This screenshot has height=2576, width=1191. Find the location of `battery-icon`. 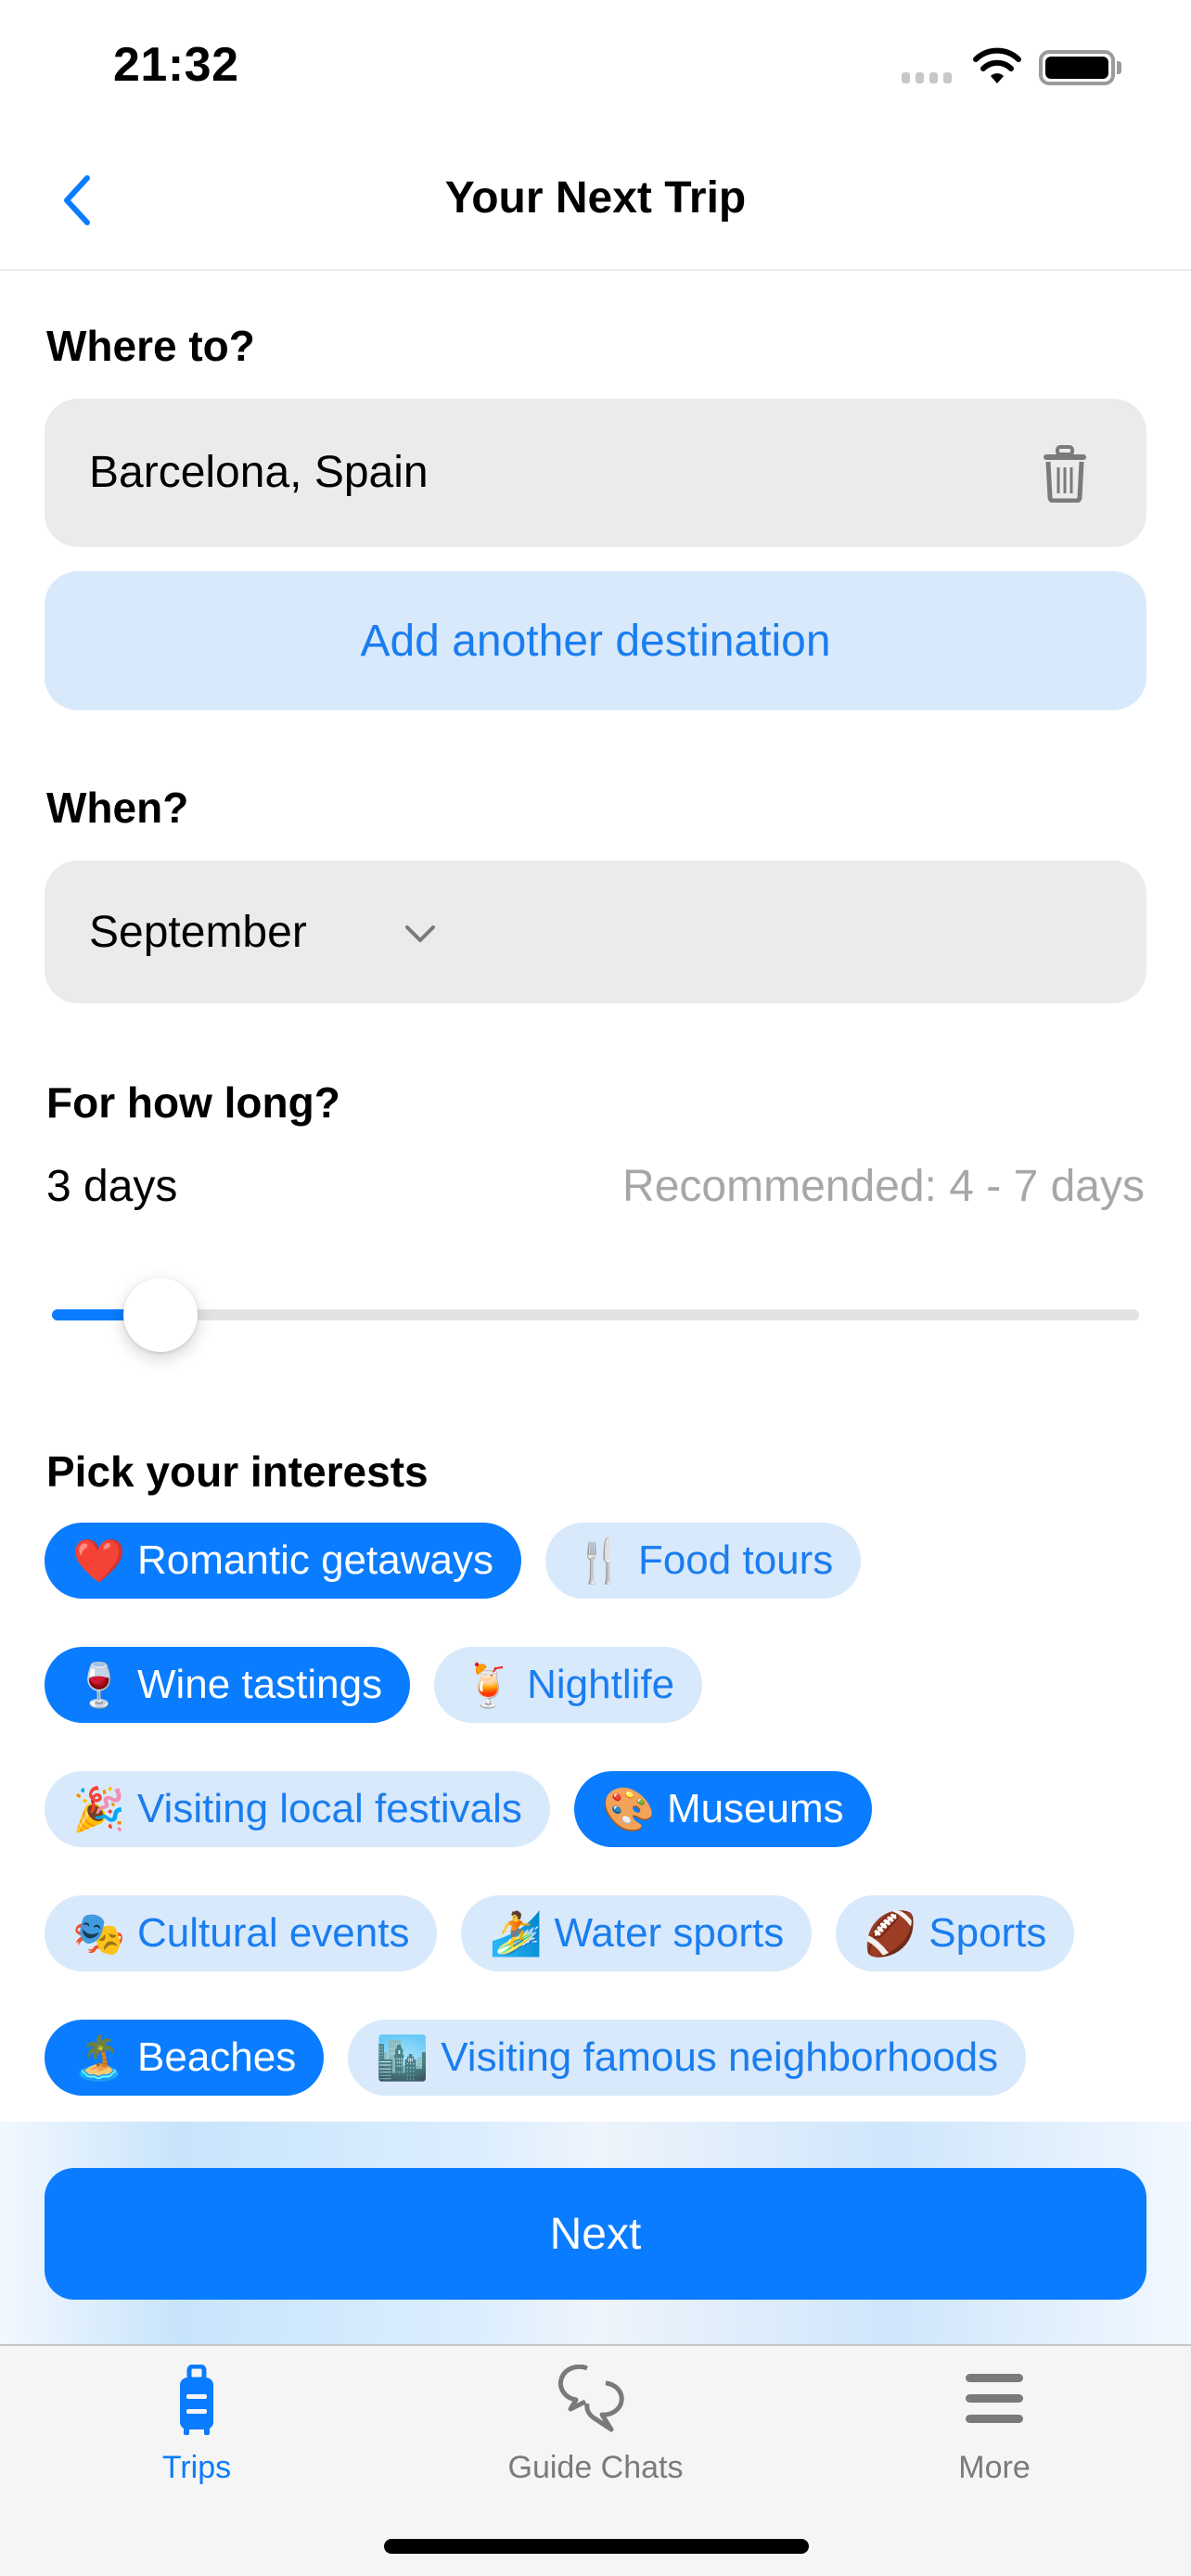

battery-icon is located at coordinates (1077, 67).